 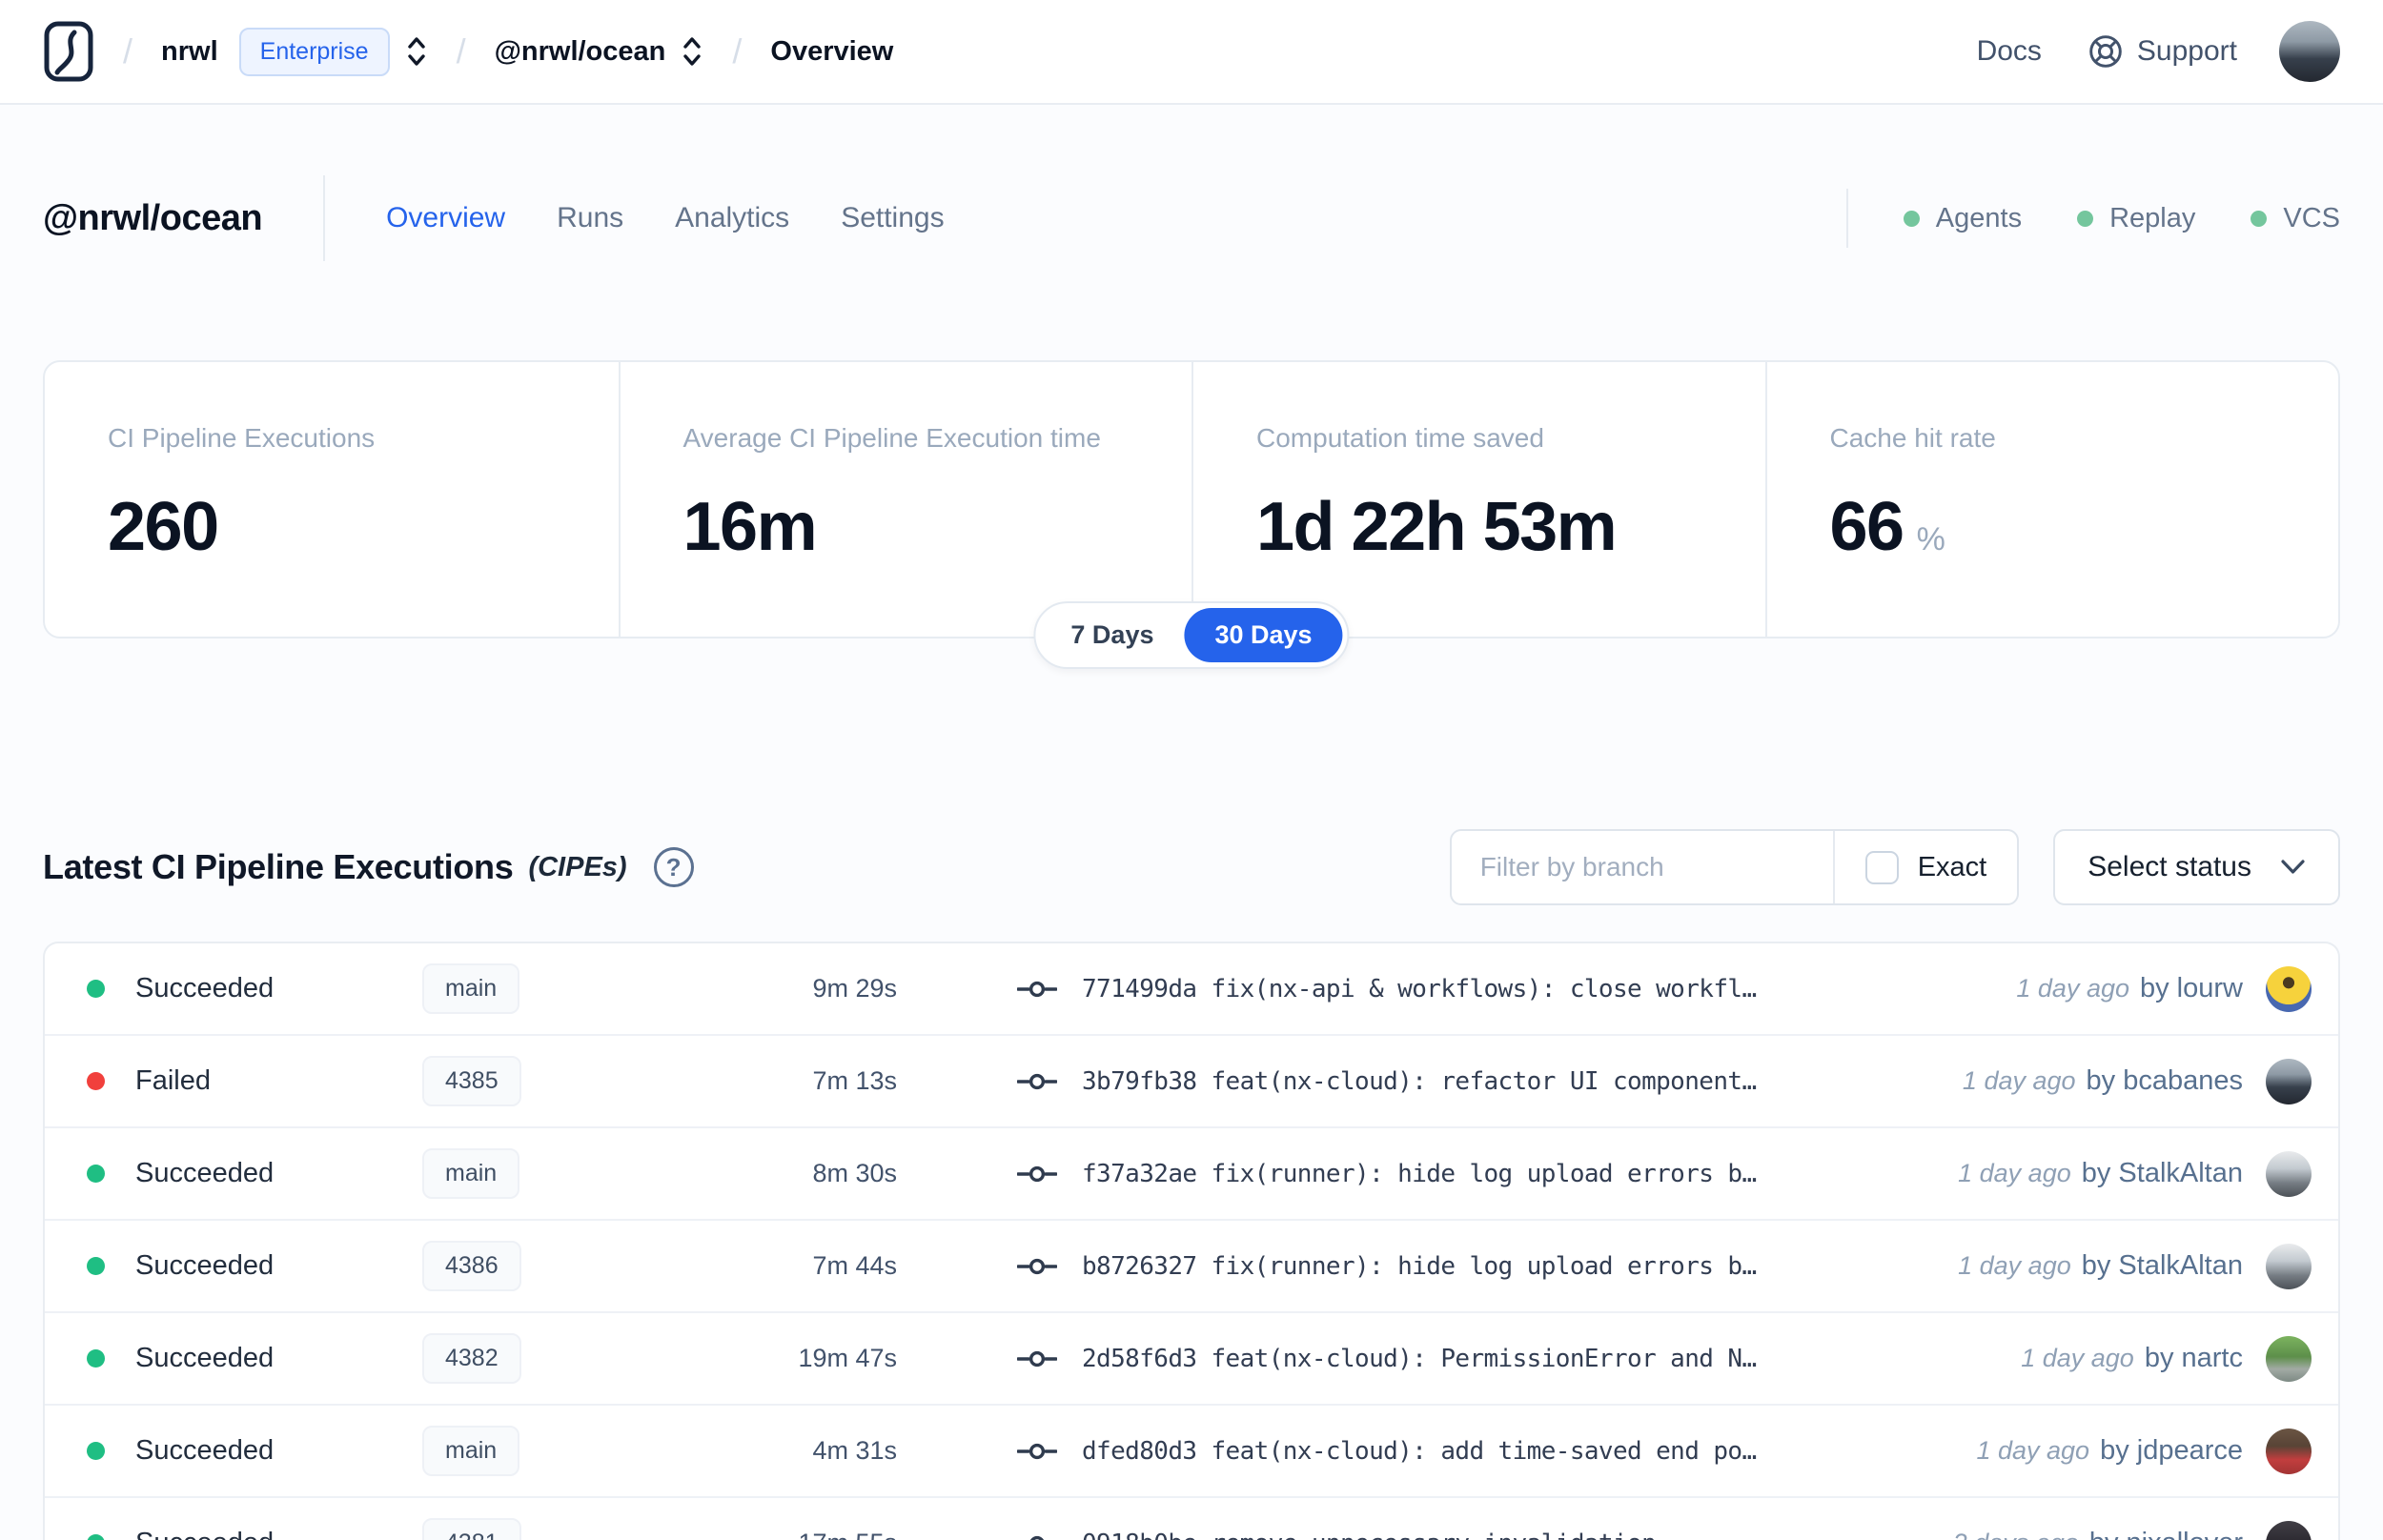 I want to click on docs-link: Docs, so click(x=2010, y=51).